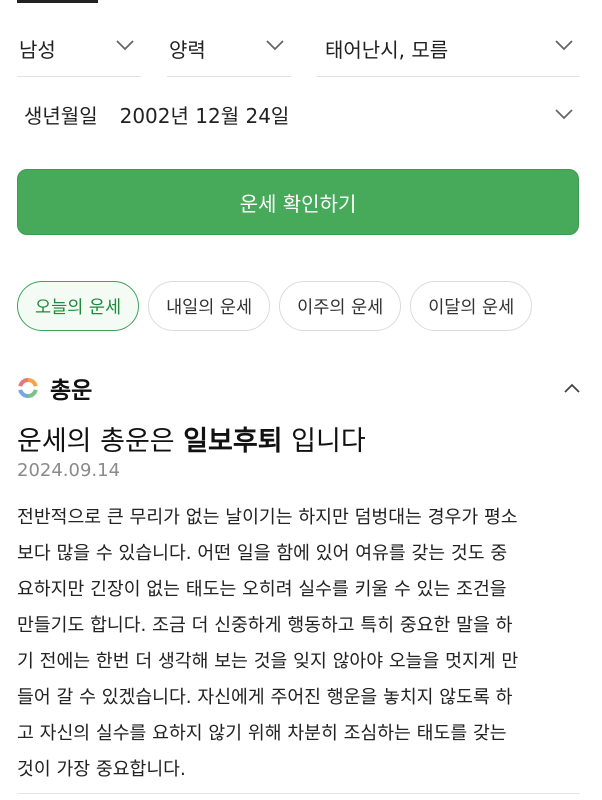 The image size is (602, 800). I want to click on birthdate-select: 생년월일 2002년 12월 24일, so click(298, 114).